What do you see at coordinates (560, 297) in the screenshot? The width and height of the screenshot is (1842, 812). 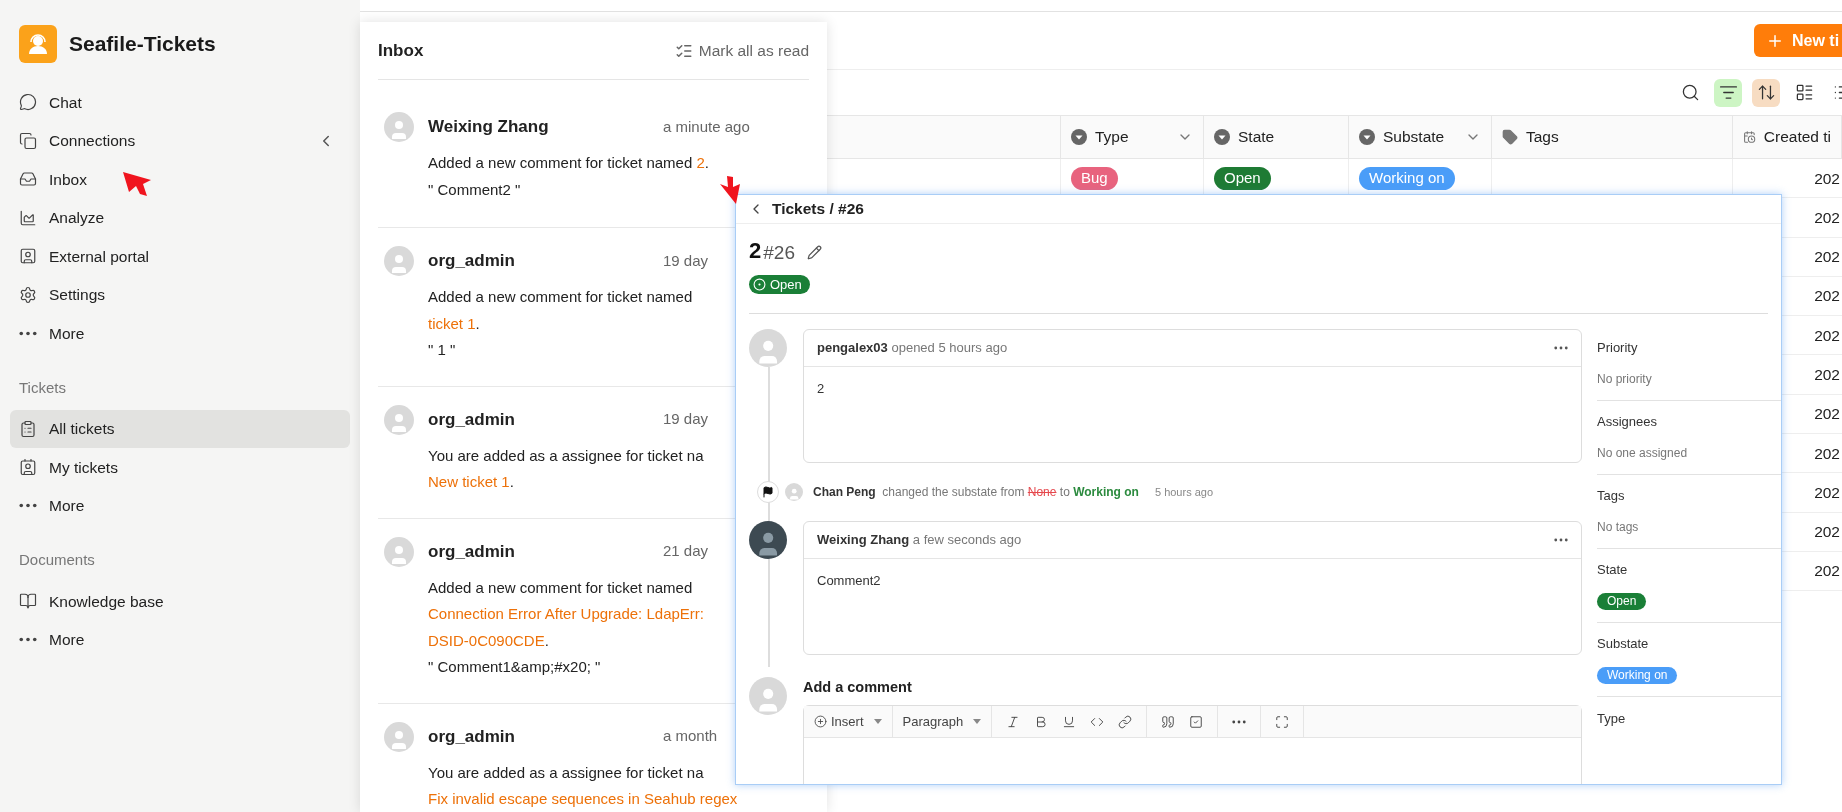 I see `notification-text: Added a new comment for ticket named` at bounding box center [560, 297].